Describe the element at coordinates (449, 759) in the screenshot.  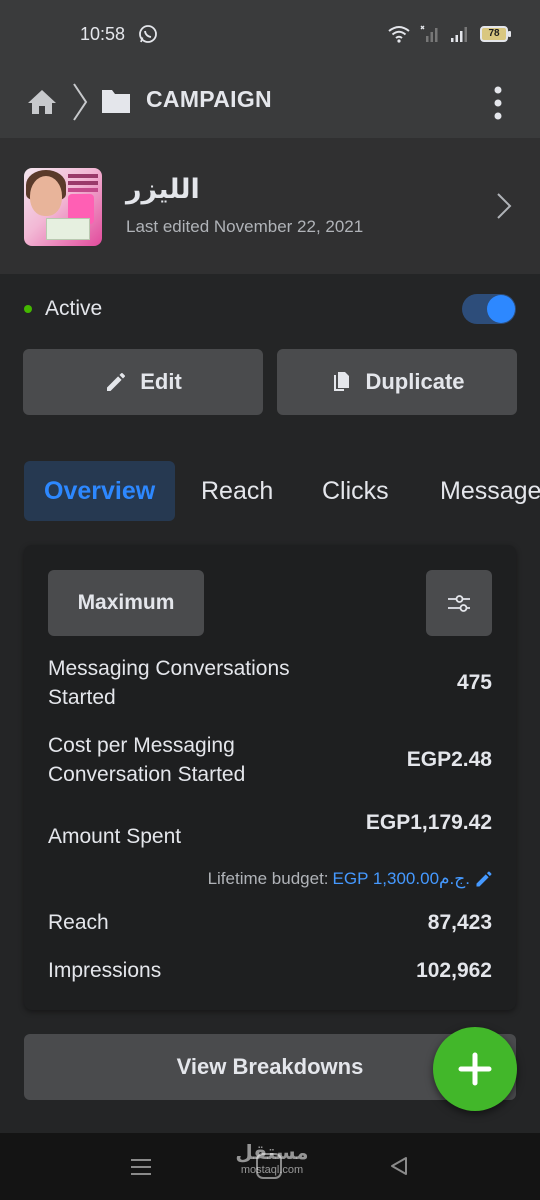
I see `metric-value-cost-per-conversation: EGP2.48` at that location.